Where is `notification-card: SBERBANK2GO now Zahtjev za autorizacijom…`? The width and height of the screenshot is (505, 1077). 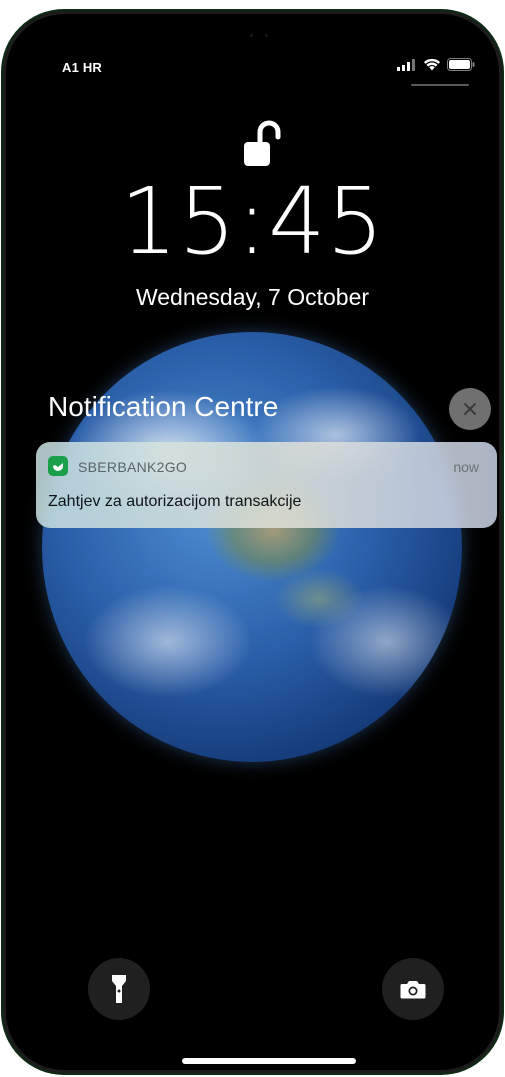 notification-card: SBERBANK2GO now Zahtjev za autorizacijom… is located at coordinates (266, 485).